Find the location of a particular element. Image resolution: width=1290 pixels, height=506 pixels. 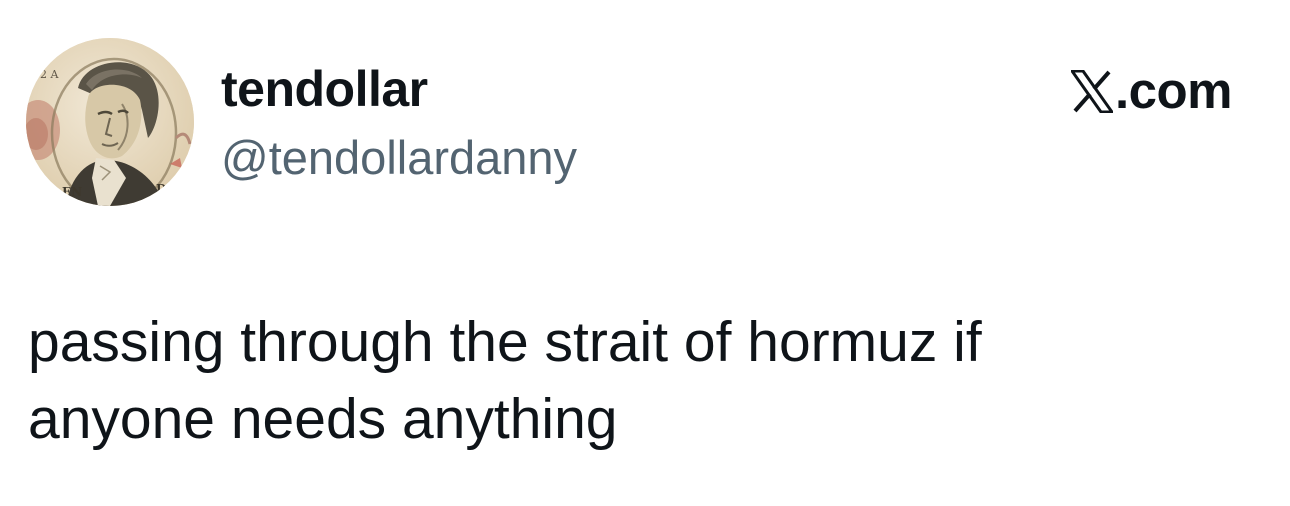

tweet-text-line: anyone needs anything is located at coordinates (323, 419).